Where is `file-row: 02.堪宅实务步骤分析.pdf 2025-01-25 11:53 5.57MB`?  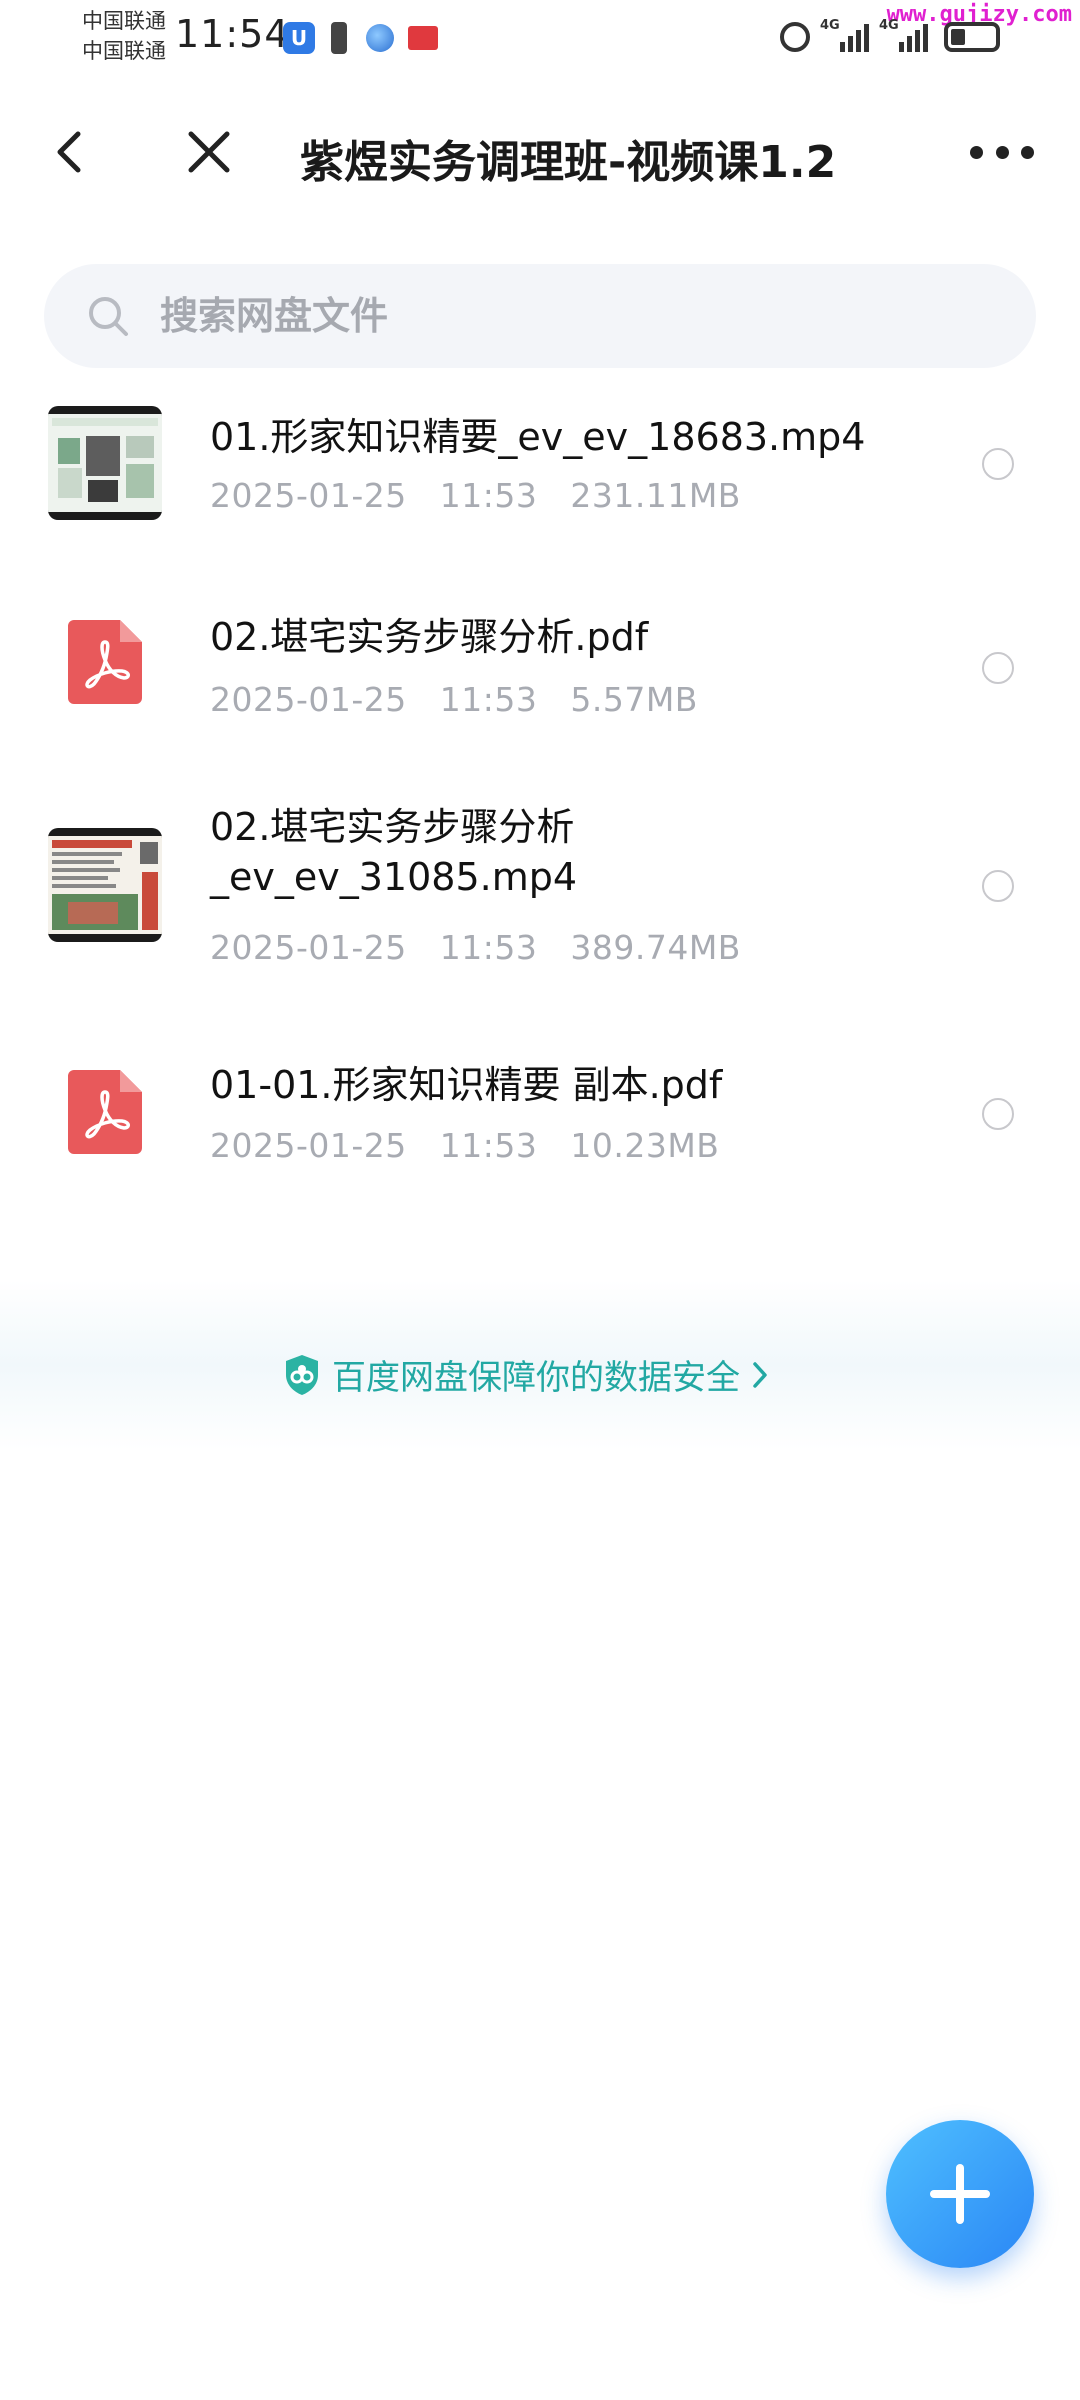 file-row: 02.堪宅实务步骤分析.pdf 2025-01-25 11:53 5.57MB is located at coordinates (540, 665).